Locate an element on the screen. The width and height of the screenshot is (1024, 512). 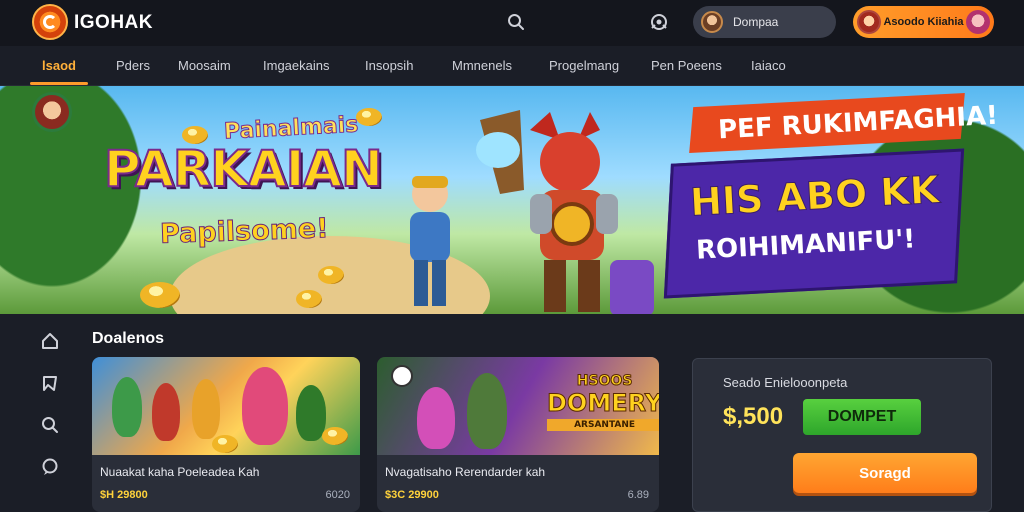
wallet-amount: $,500 is located at coordinates (753, 416).